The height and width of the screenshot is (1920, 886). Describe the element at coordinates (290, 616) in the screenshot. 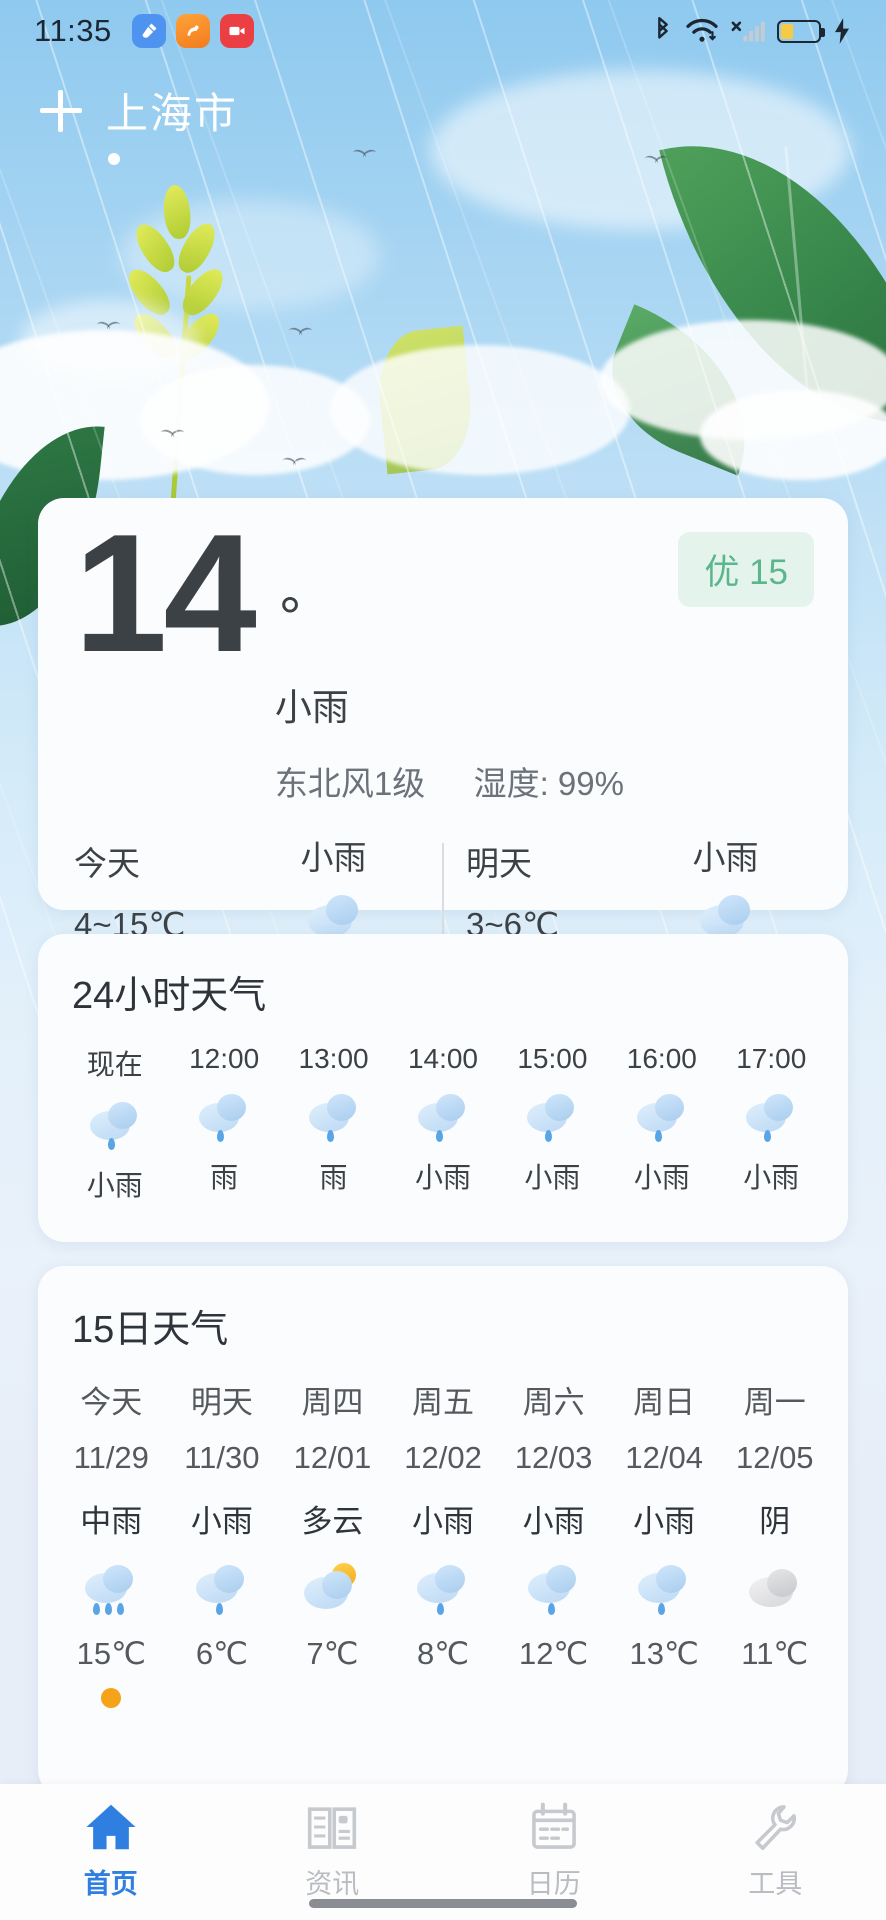

I see `degree-symbol: °` at that location.